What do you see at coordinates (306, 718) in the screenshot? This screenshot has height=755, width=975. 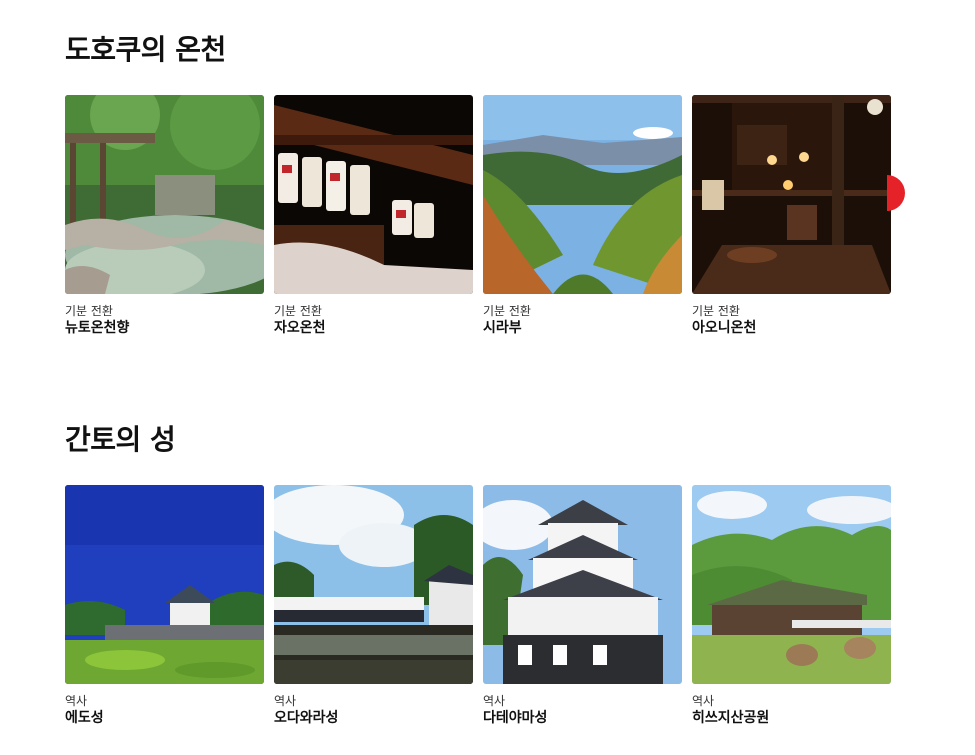 I see `card-name: 오다와라성` at bounding box center [306, 718].